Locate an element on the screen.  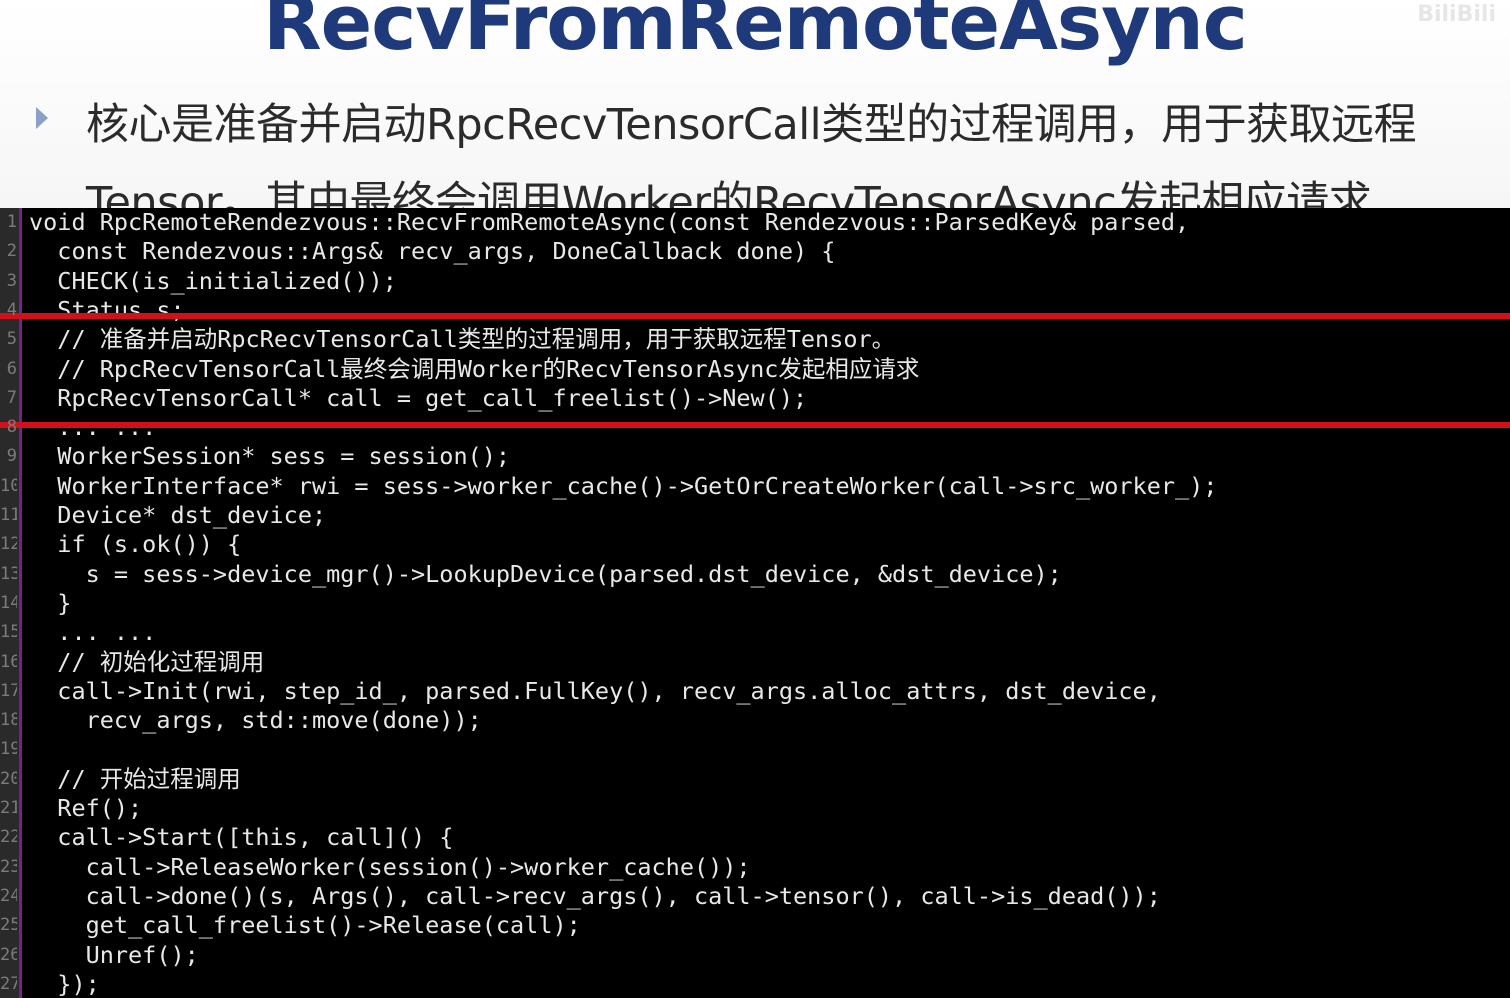
code-line: // 初始化过程调用 is located at coordinates (147, 661).